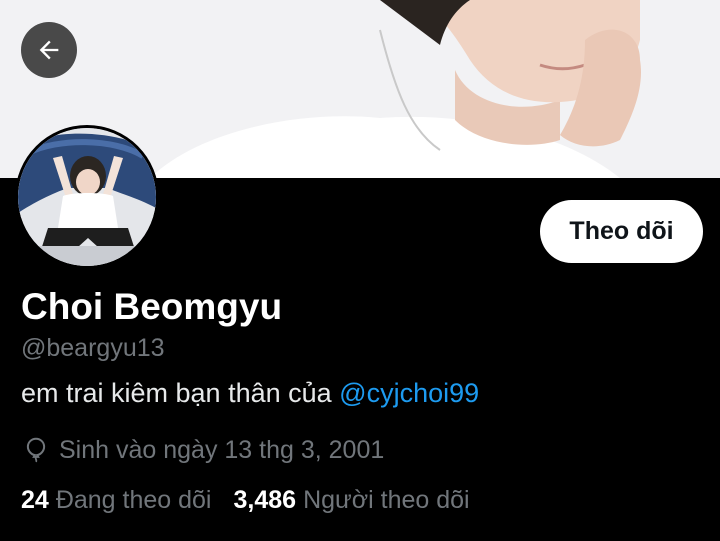 Image resolution: width=720 pixels, height=541 pixels. I want to click on bio-text: em trai kiêm bạn thân của, so click(180, 393).